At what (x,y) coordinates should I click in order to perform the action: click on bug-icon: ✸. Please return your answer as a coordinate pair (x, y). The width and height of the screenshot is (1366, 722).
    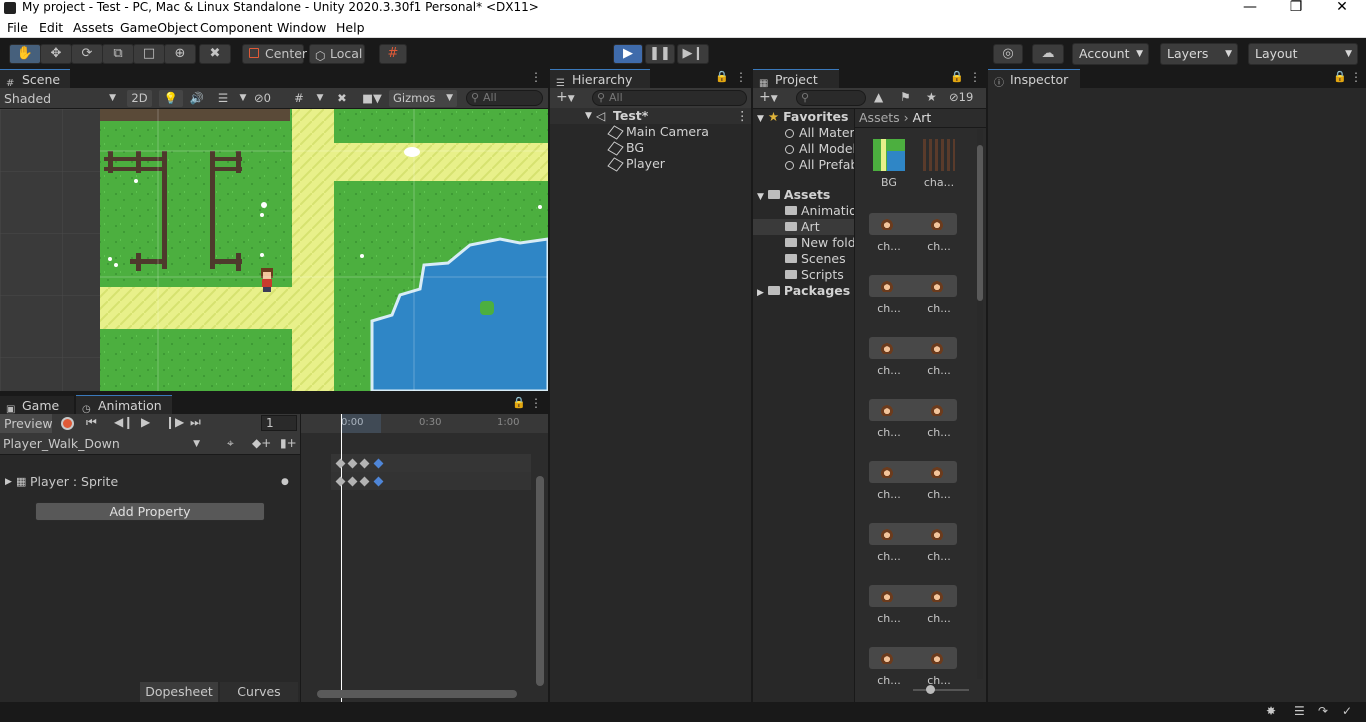
    Looking at the image, I should click on (1271, 711).